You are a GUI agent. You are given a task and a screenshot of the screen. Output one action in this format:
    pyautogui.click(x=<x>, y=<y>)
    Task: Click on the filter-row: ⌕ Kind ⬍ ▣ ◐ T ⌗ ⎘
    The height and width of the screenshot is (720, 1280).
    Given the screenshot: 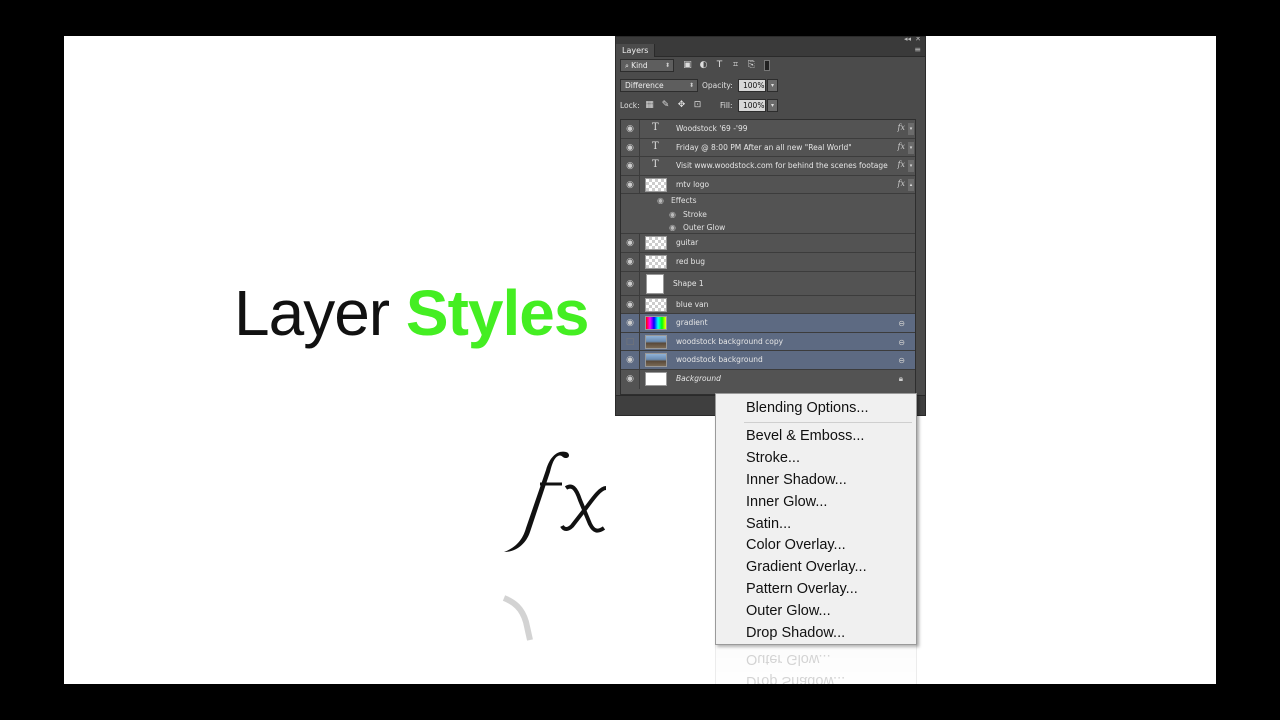 What is the action you would take?
    pyautogui.click(x=770, y=67)
    